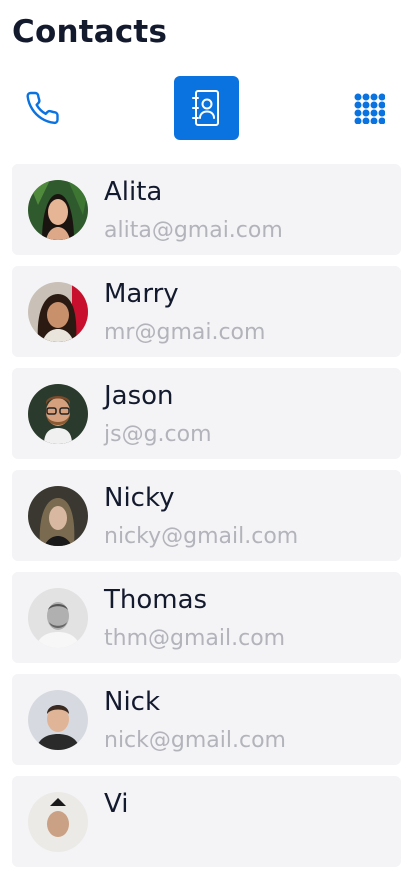 The width and height of the screenshot is (413, 878). I want to click on contact-email: nicky@gmail.com, so click(201, 536).